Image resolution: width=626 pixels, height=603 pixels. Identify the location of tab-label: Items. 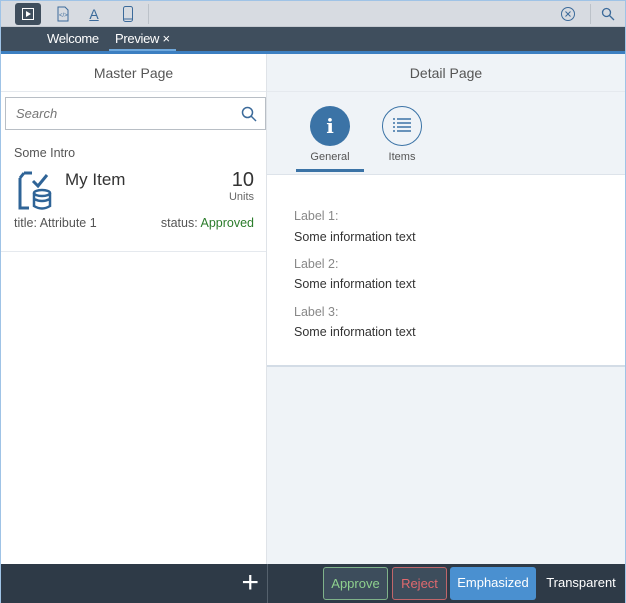
(402, 157).